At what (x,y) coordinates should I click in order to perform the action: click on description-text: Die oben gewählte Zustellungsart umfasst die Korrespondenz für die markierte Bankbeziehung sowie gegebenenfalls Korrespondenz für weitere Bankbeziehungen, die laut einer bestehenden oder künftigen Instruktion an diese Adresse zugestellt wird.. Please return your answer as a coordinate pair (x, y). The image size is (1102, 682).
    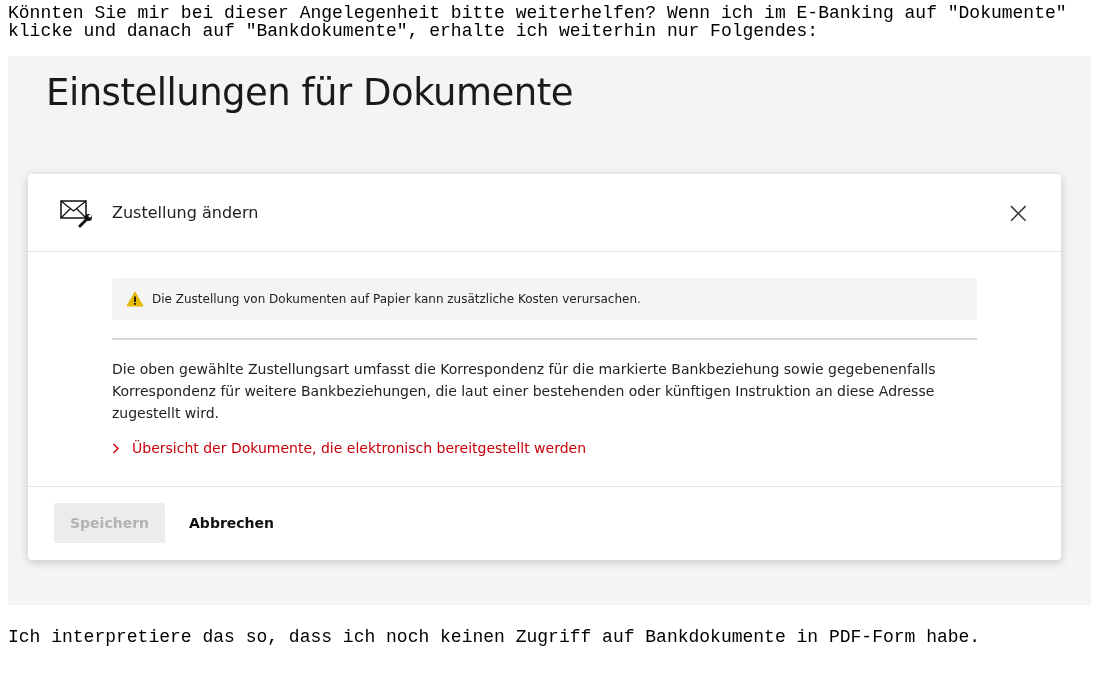
    Looking at the image, I should click on (524, 391).